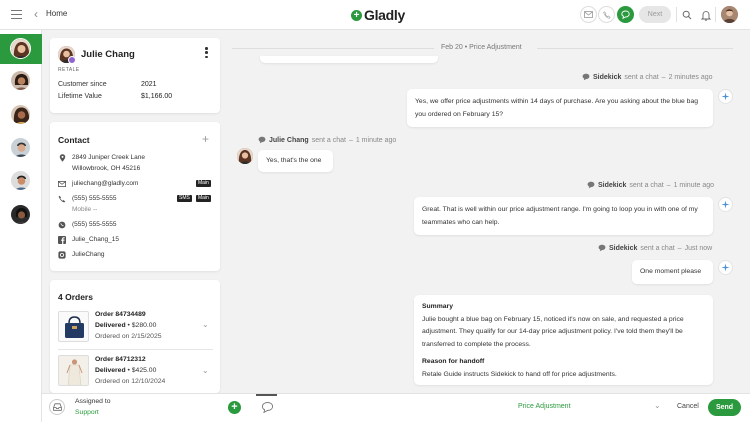  What do you see at coordinates (206, 52) in the screenshot?
I see `more-options-icon` at bounding box center [206, 52].